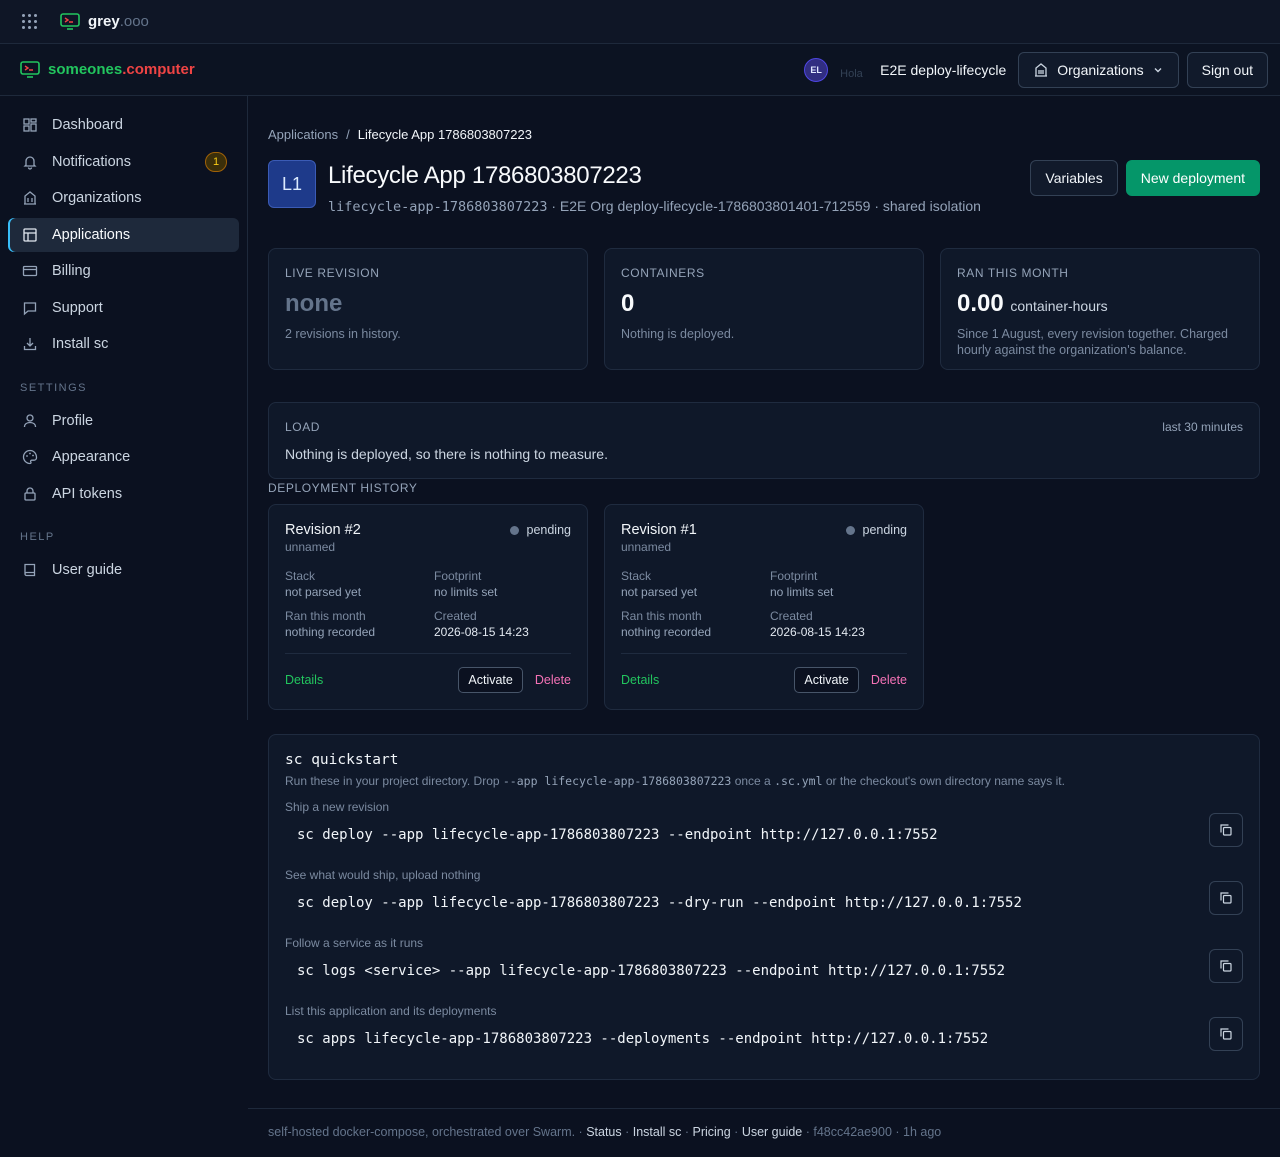 The height and width of the screenshot is (1157, 1280). I want to click on breadcrumb-parent: Applications, so click(303, 134).